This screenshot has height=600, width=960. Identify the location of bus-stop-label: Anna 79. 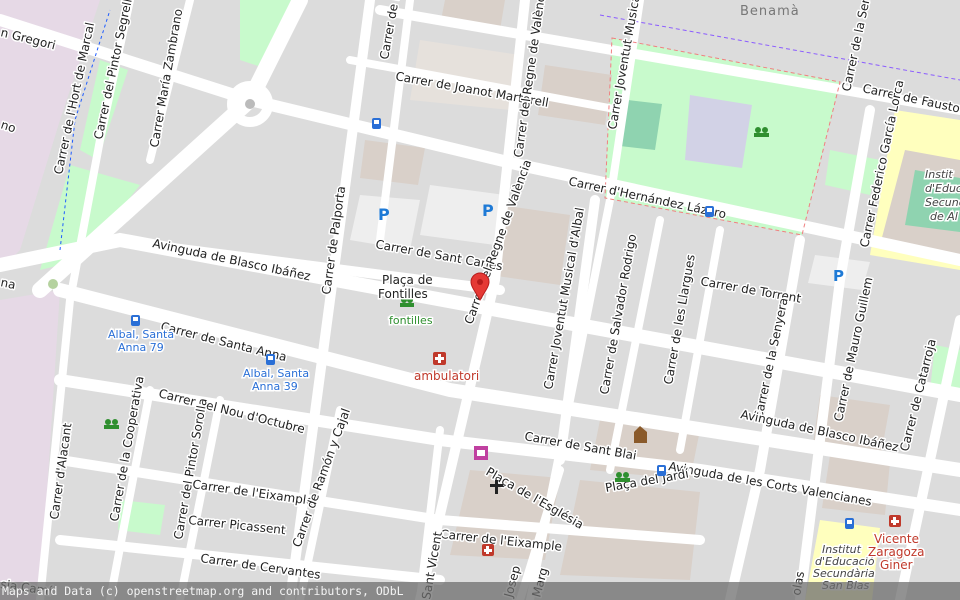
(141, 347).